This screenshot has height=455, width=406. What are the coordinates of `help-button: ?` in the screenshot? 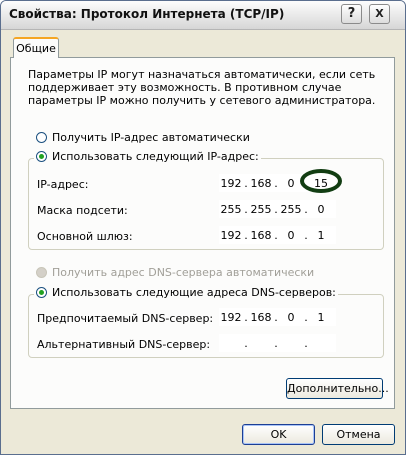 It's located at (351, 14).